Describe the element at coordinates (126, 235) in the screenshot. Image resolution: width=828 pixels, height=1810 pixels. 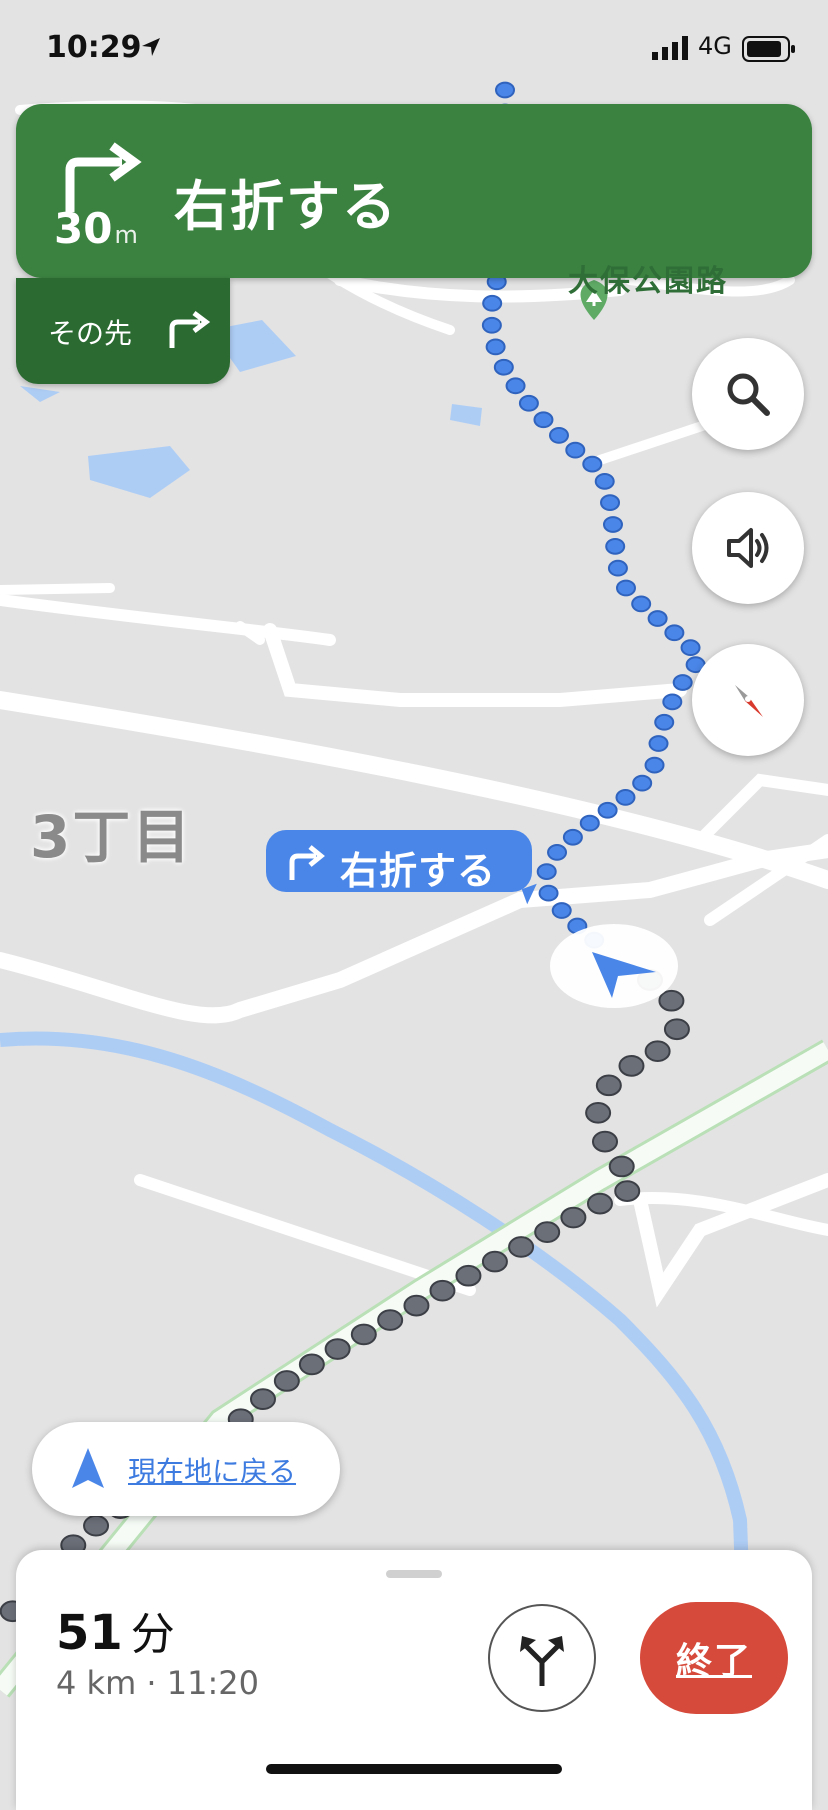
I see `turn-distance-unit: m` at that location.